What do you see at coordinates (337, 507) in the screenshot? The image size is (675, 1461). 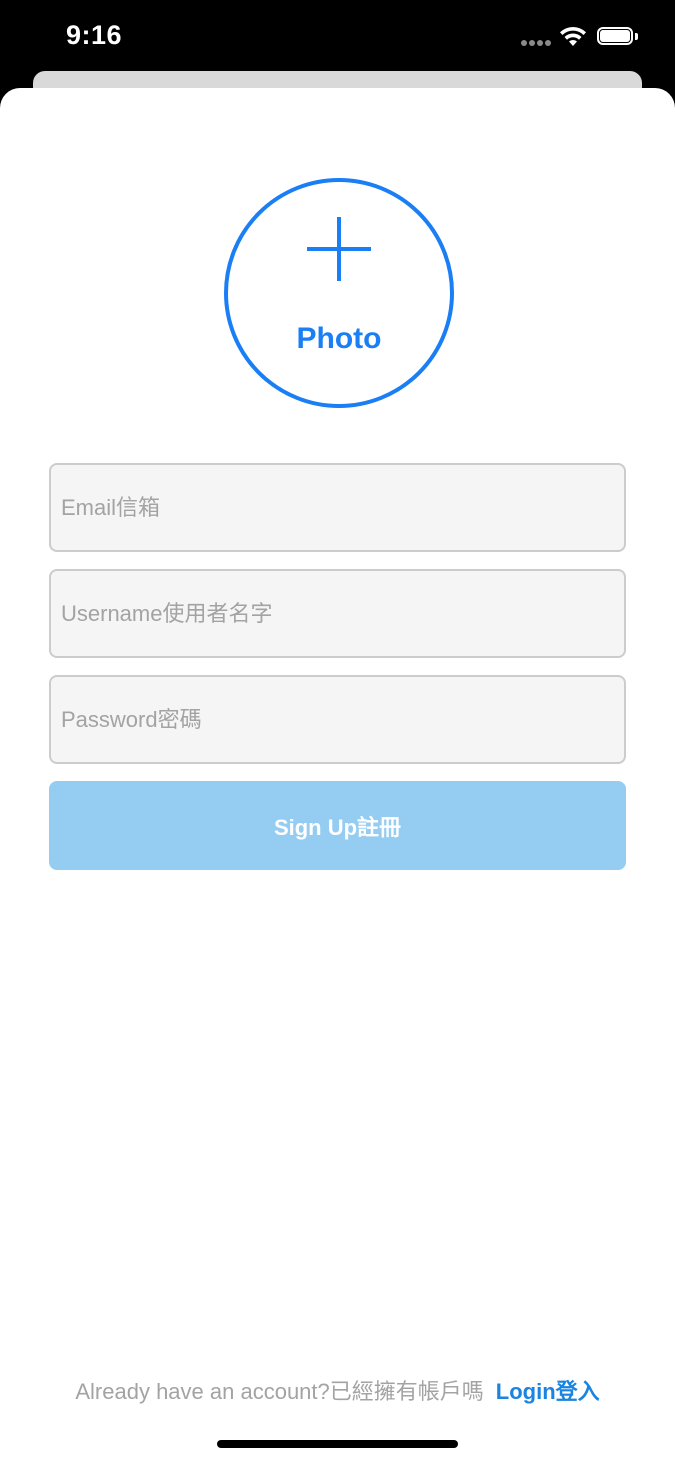 I see `email-field` at bounding box center [337, 507].